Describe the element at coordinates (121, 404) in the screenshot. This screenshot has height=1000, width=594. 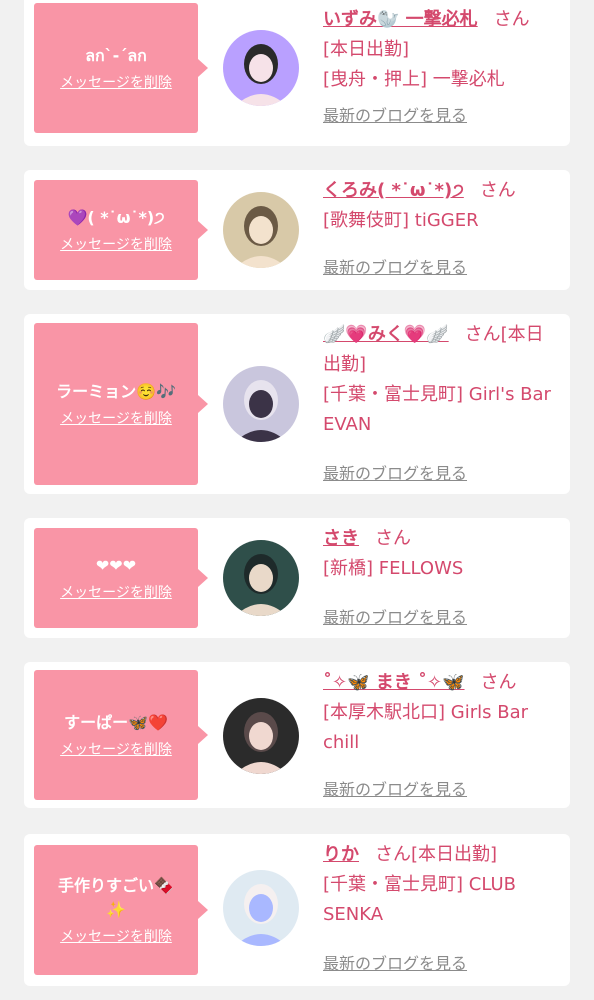
I see `message-bubble: ラーミョン☺️🎶 メッセージを削除` at that location.